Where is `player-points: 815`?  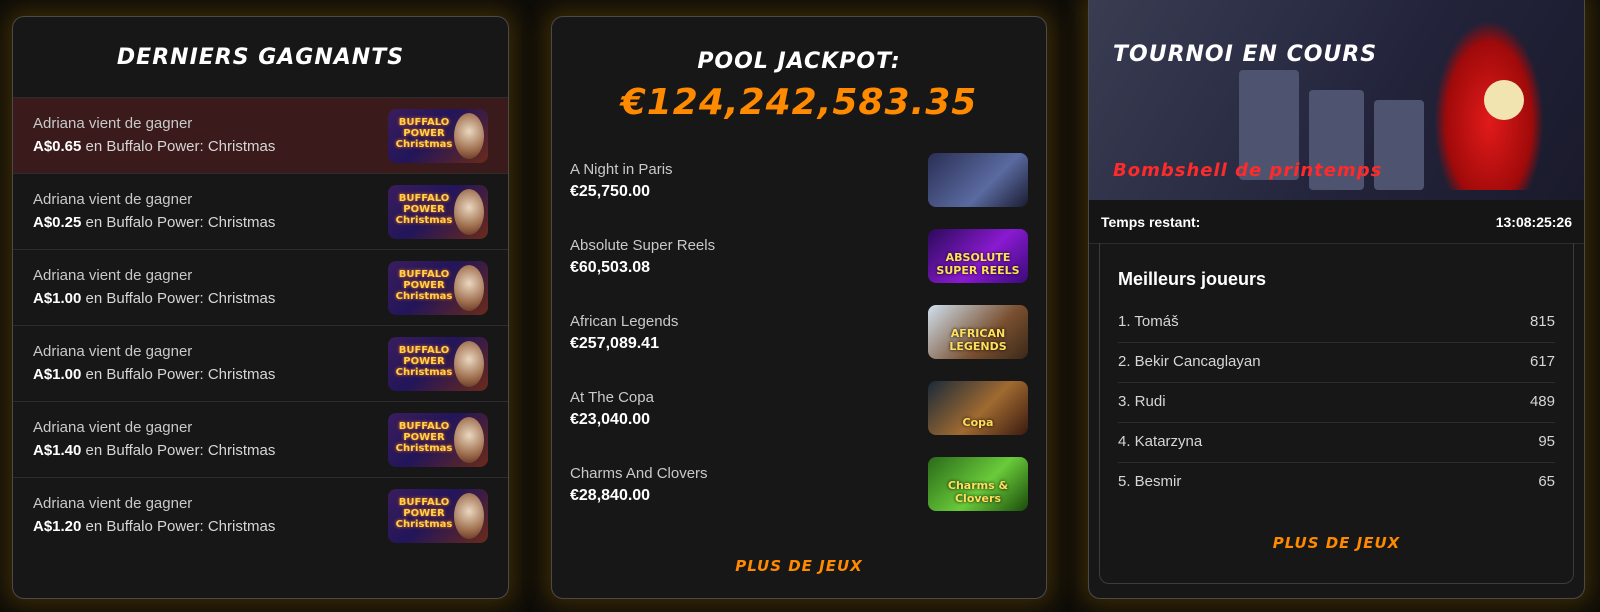 player-points: 815 is located at coordinates (1542, 321).